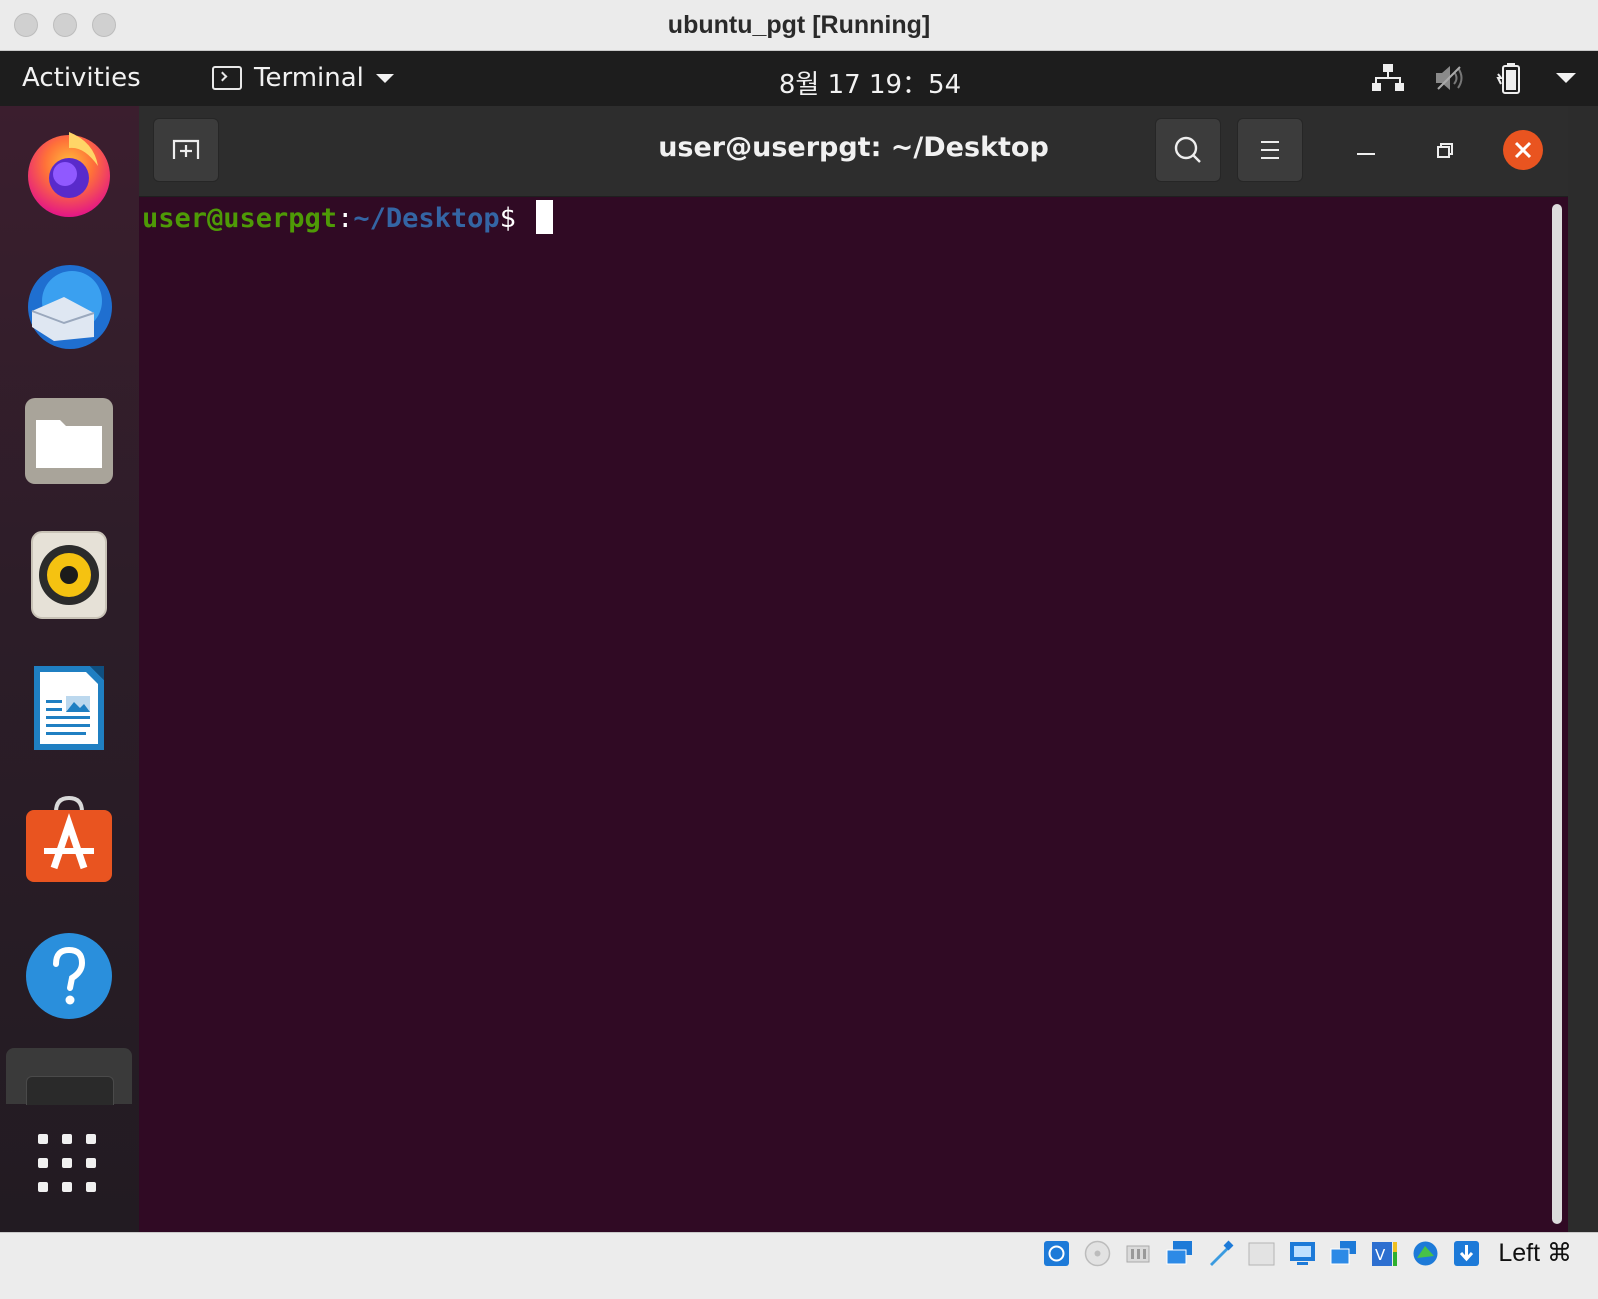  What do you see at coordinates (69, 975) in the screenshot?
I see `help-icon` at bounding box center [69, 975].